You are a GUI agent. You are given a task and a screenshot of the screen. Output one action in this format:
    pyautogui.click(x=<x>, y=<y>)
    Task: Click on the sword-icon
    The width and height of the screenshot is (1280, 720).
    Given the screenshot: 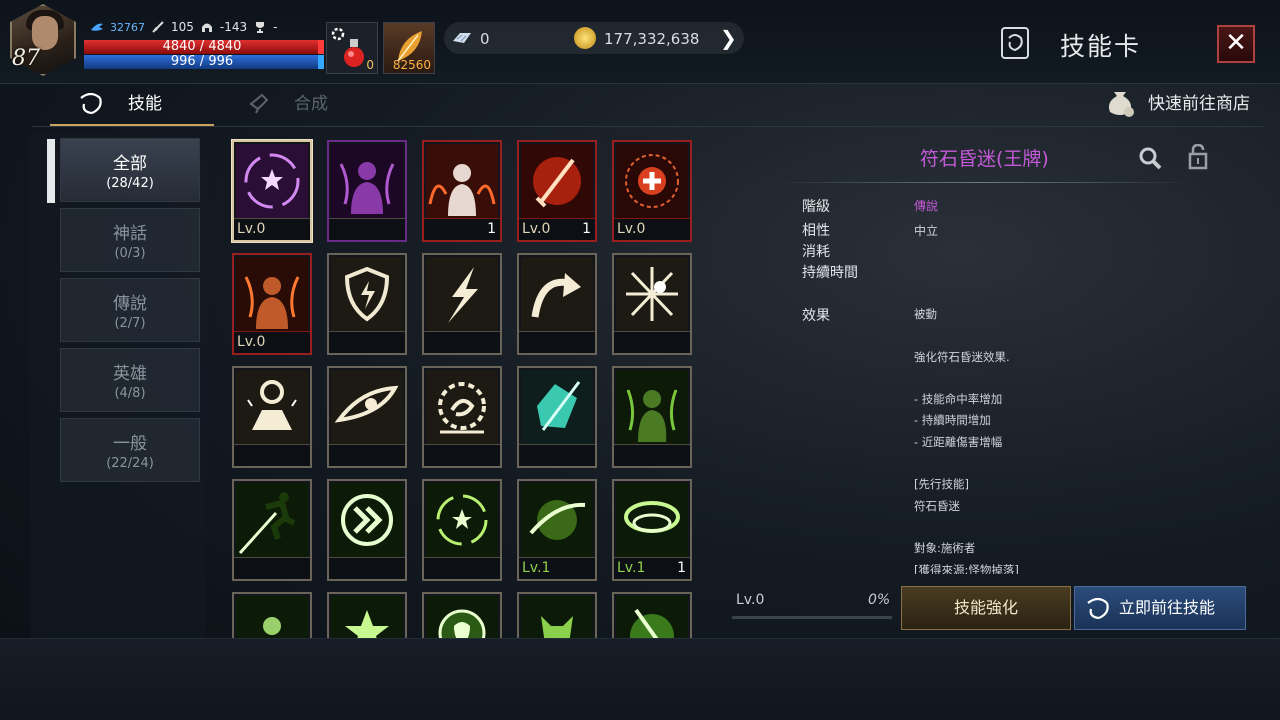 What is the action you would take?
    pyautogui.click(x=158, y=27)
    